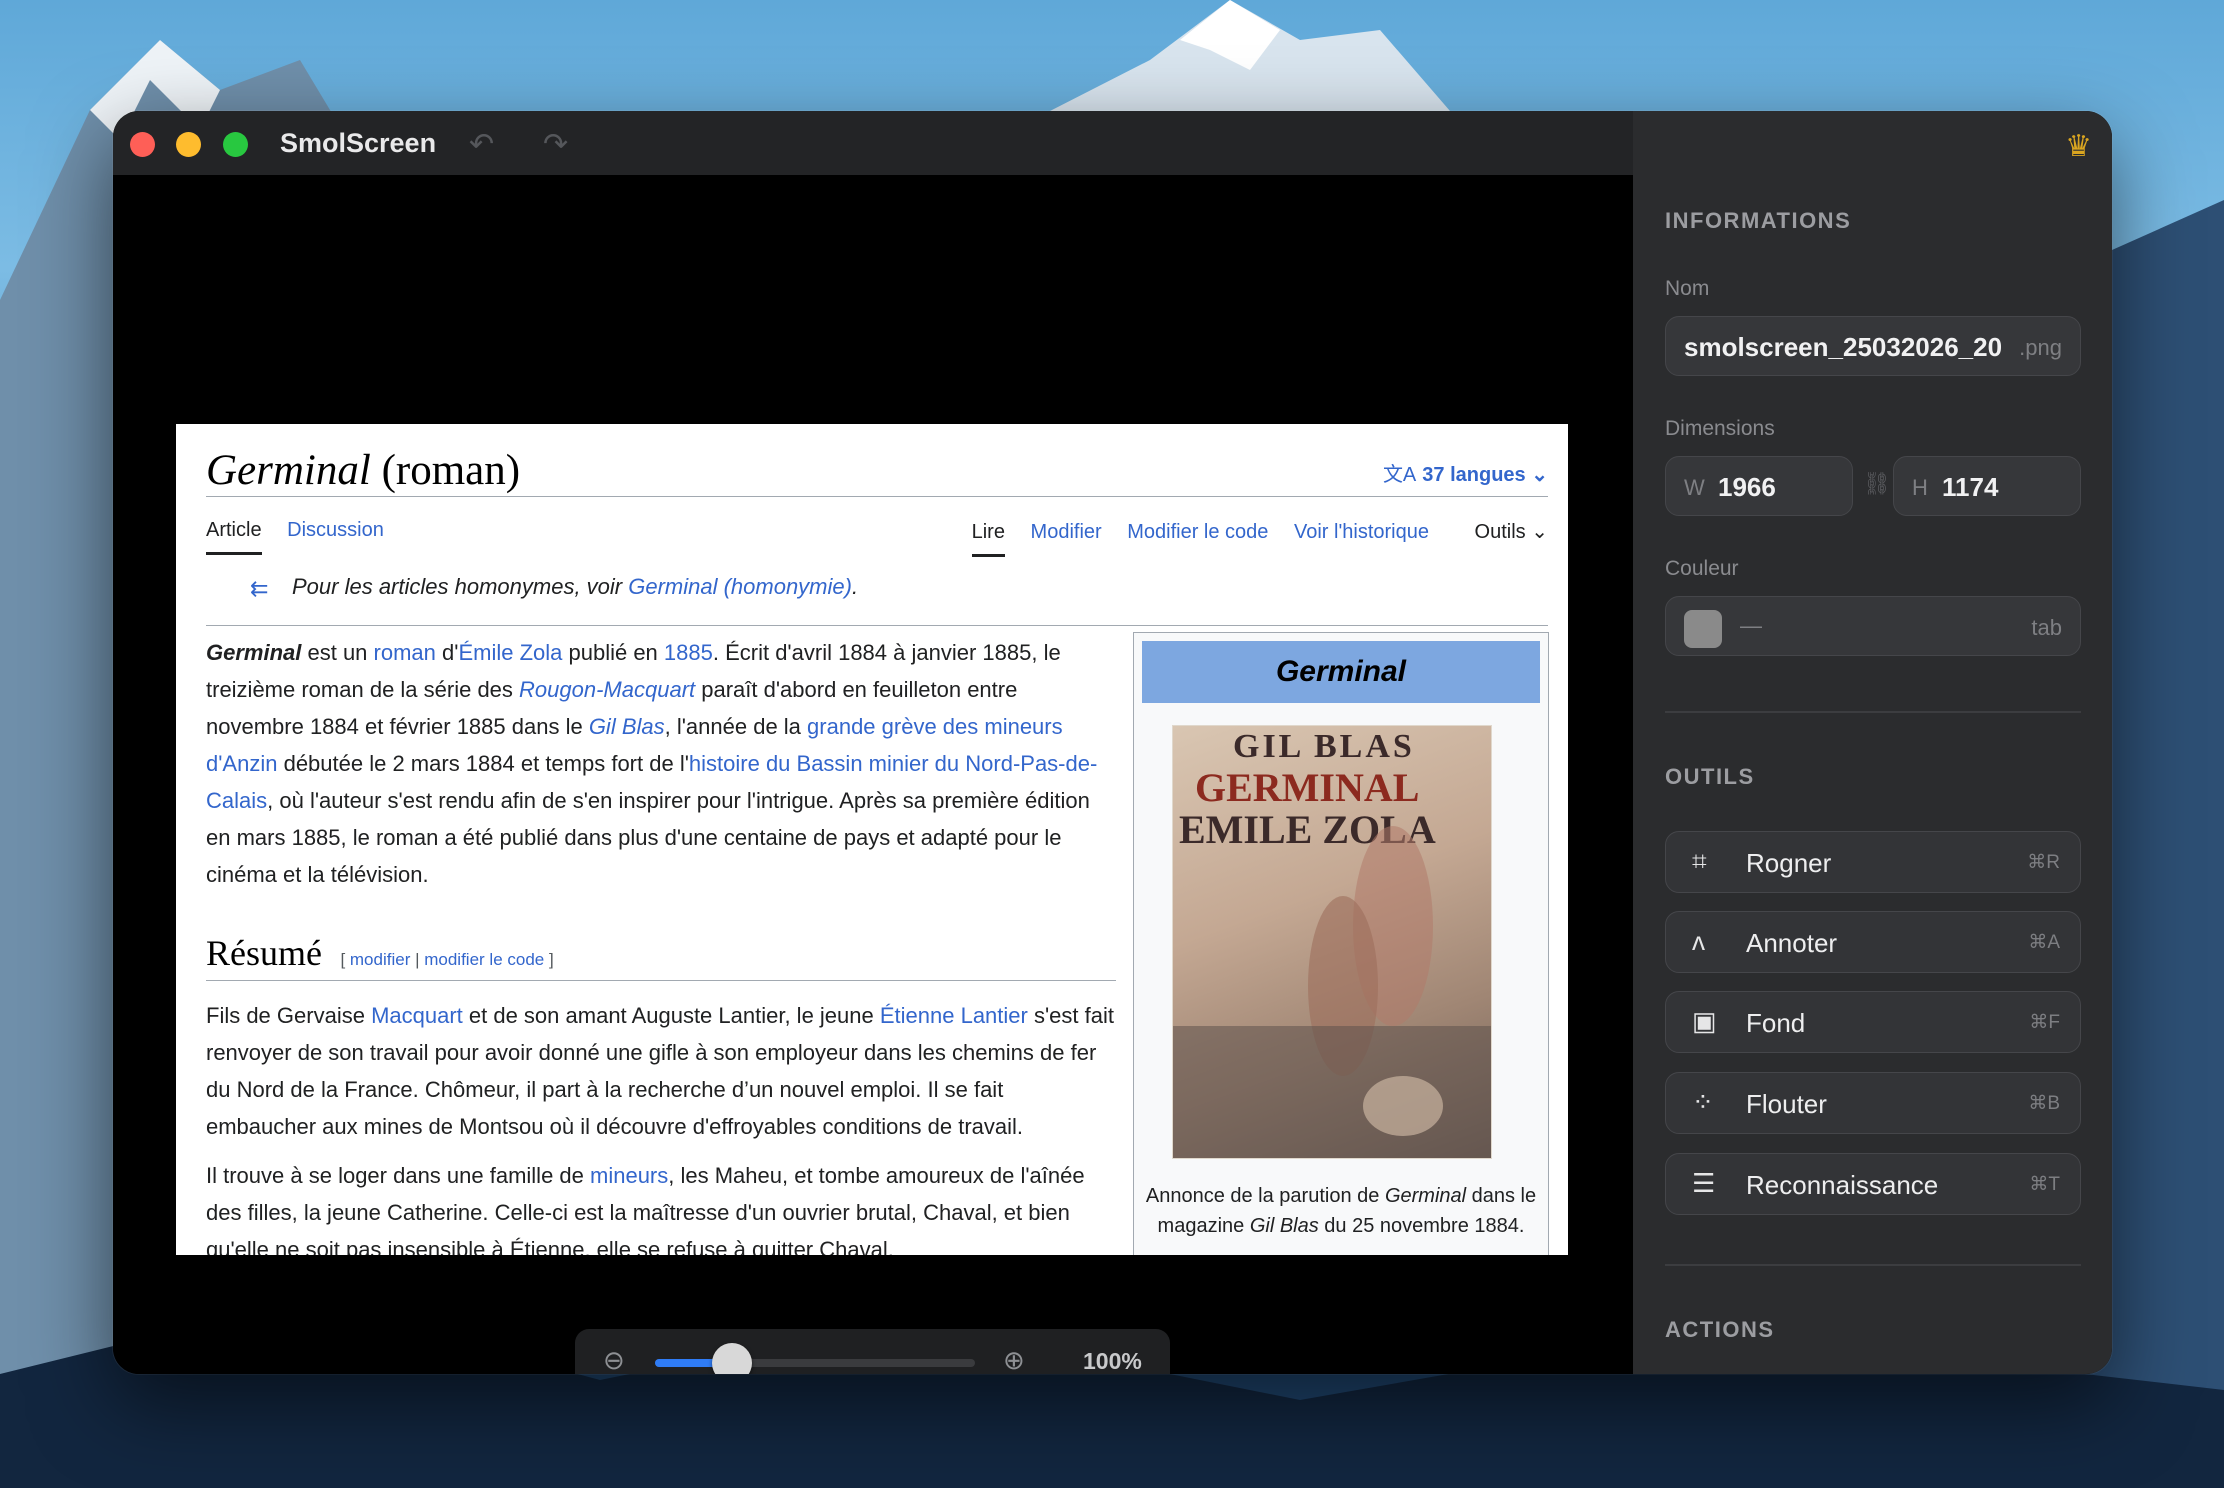 Image resolution: width=2224 pixels, height=1488 pixels. What do you see at coordinates (1704, 1021) in the screenshot?
I see `image-icon: ▣` at bounding box center [1704, 1021].